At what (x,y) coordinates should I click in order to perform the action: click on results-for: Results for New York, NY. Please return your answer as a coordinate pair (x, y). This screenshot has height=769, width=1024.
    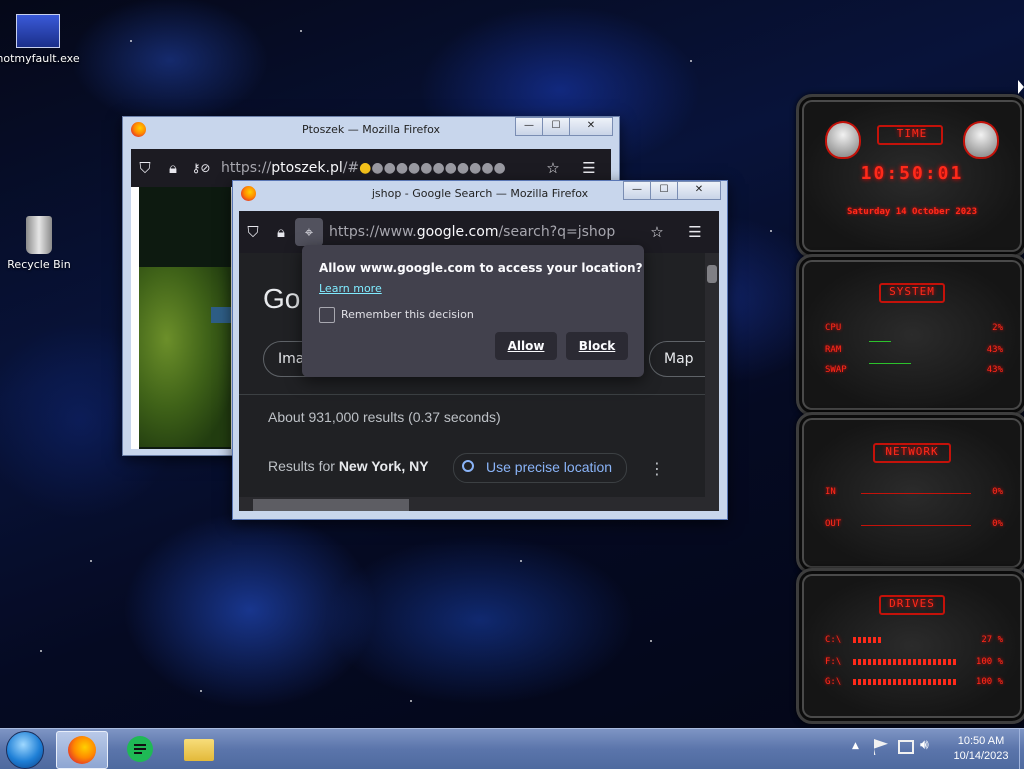
    Looking at the image, I should click on (348, 466).